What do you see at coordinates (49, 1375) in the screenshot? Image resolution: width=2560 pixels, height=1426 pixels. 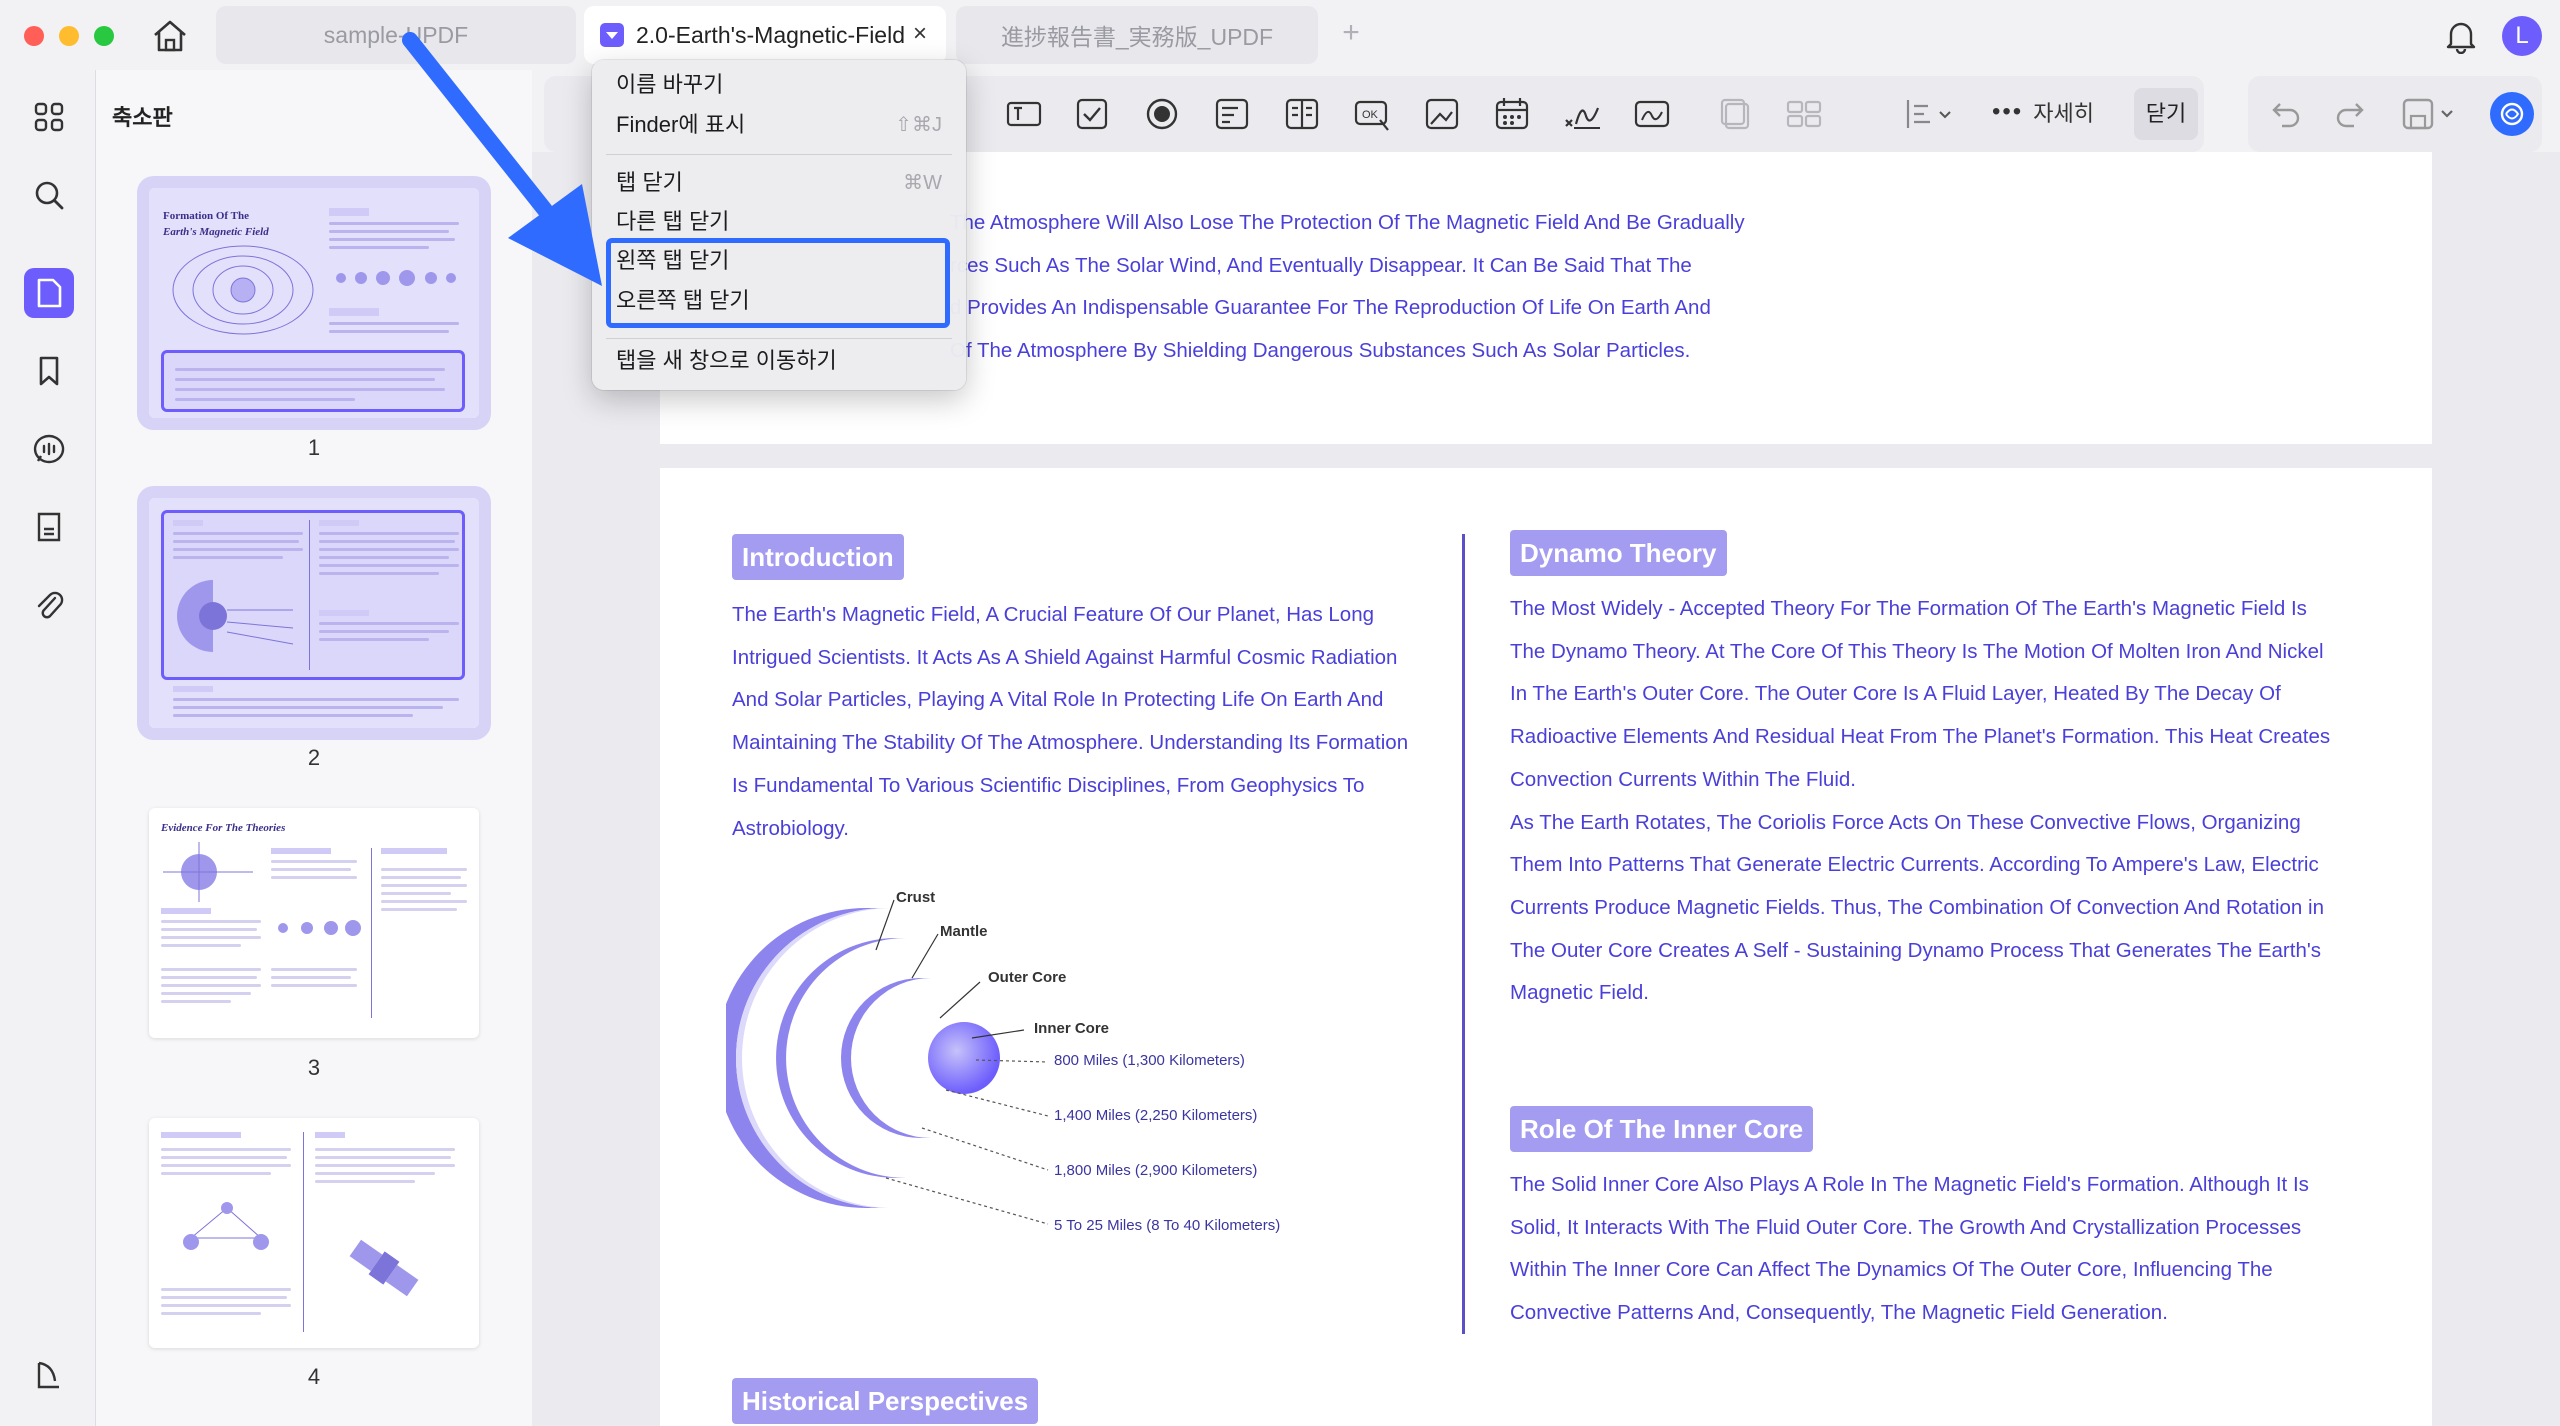 I see `updf-logo-icon` at bounding box center [49, 1375].